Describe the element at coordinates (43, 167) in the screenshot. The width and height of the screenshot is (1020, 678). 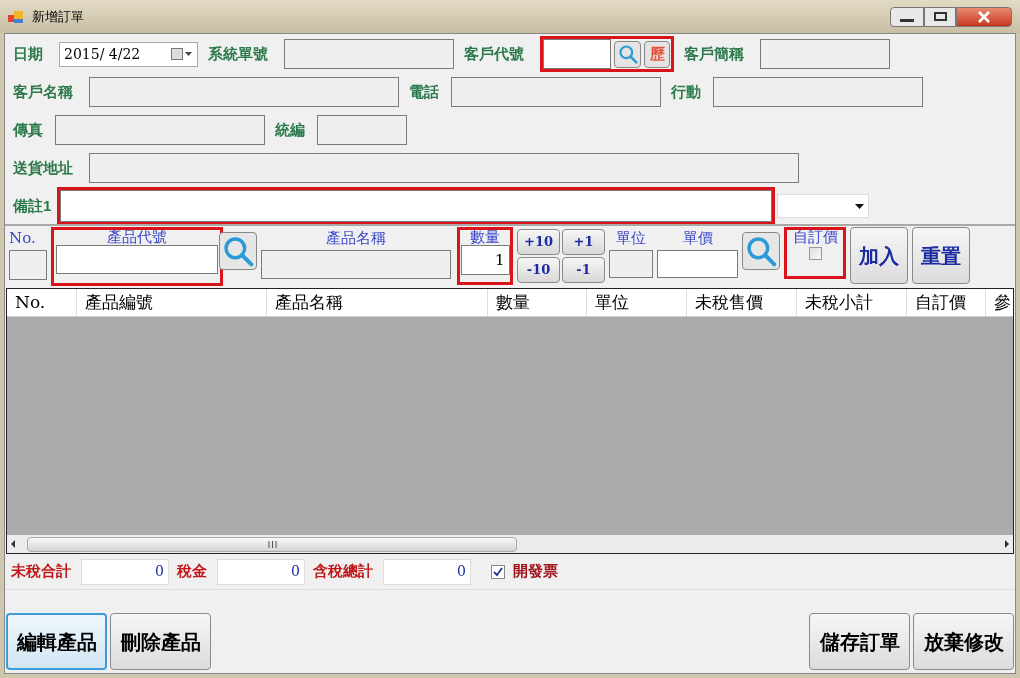
I see `field-label: 送貨地址` at that location.